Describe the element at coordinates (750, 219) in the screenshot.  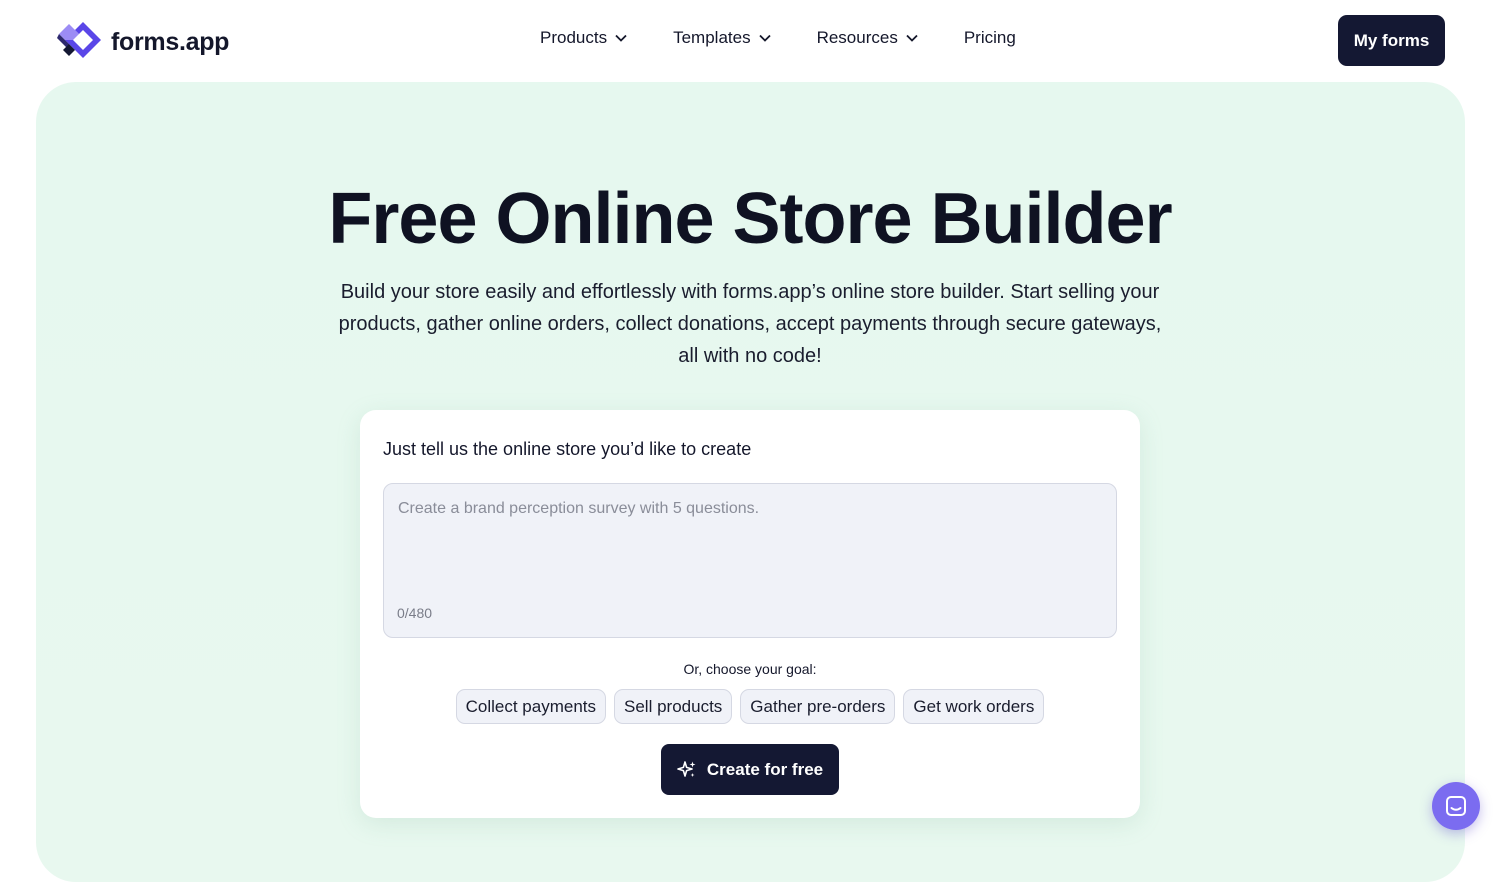
I see `page-title: Free Online Store Builder` at that location.